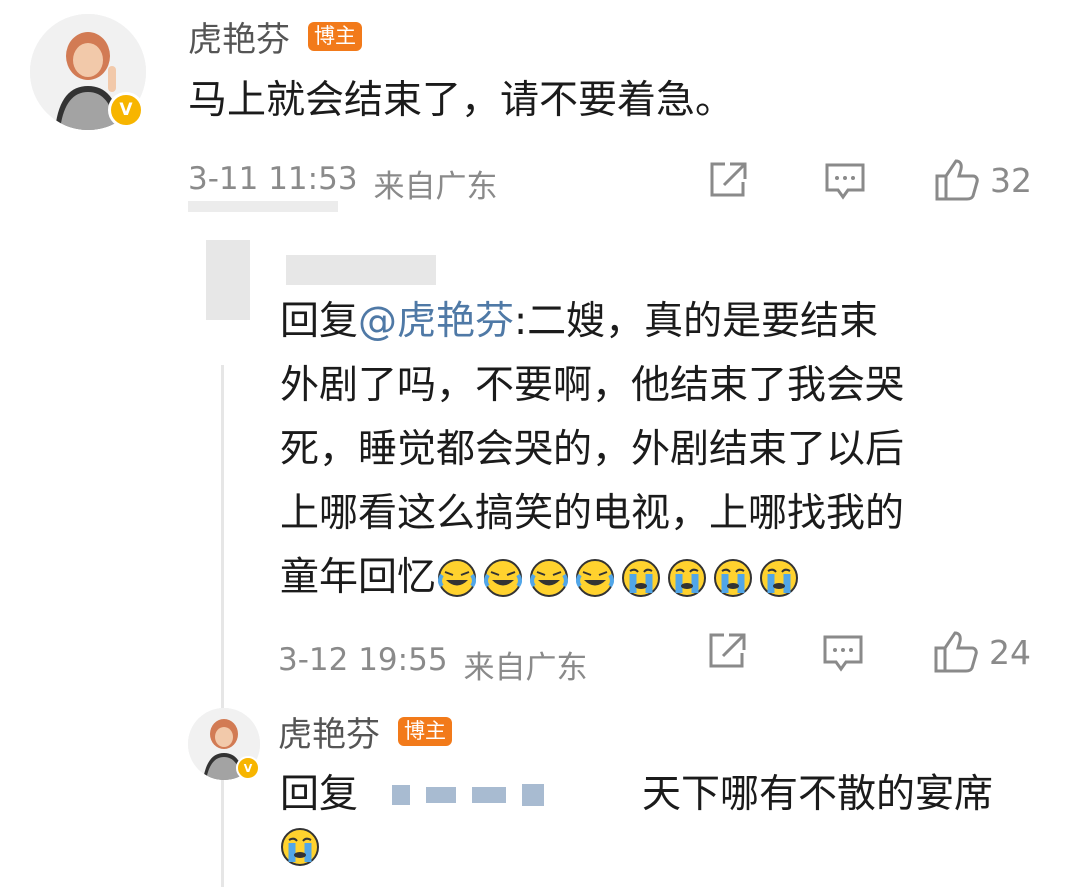 This screenshot has height=887, width=1074. I want to click on thread-line, so click(222, 626).